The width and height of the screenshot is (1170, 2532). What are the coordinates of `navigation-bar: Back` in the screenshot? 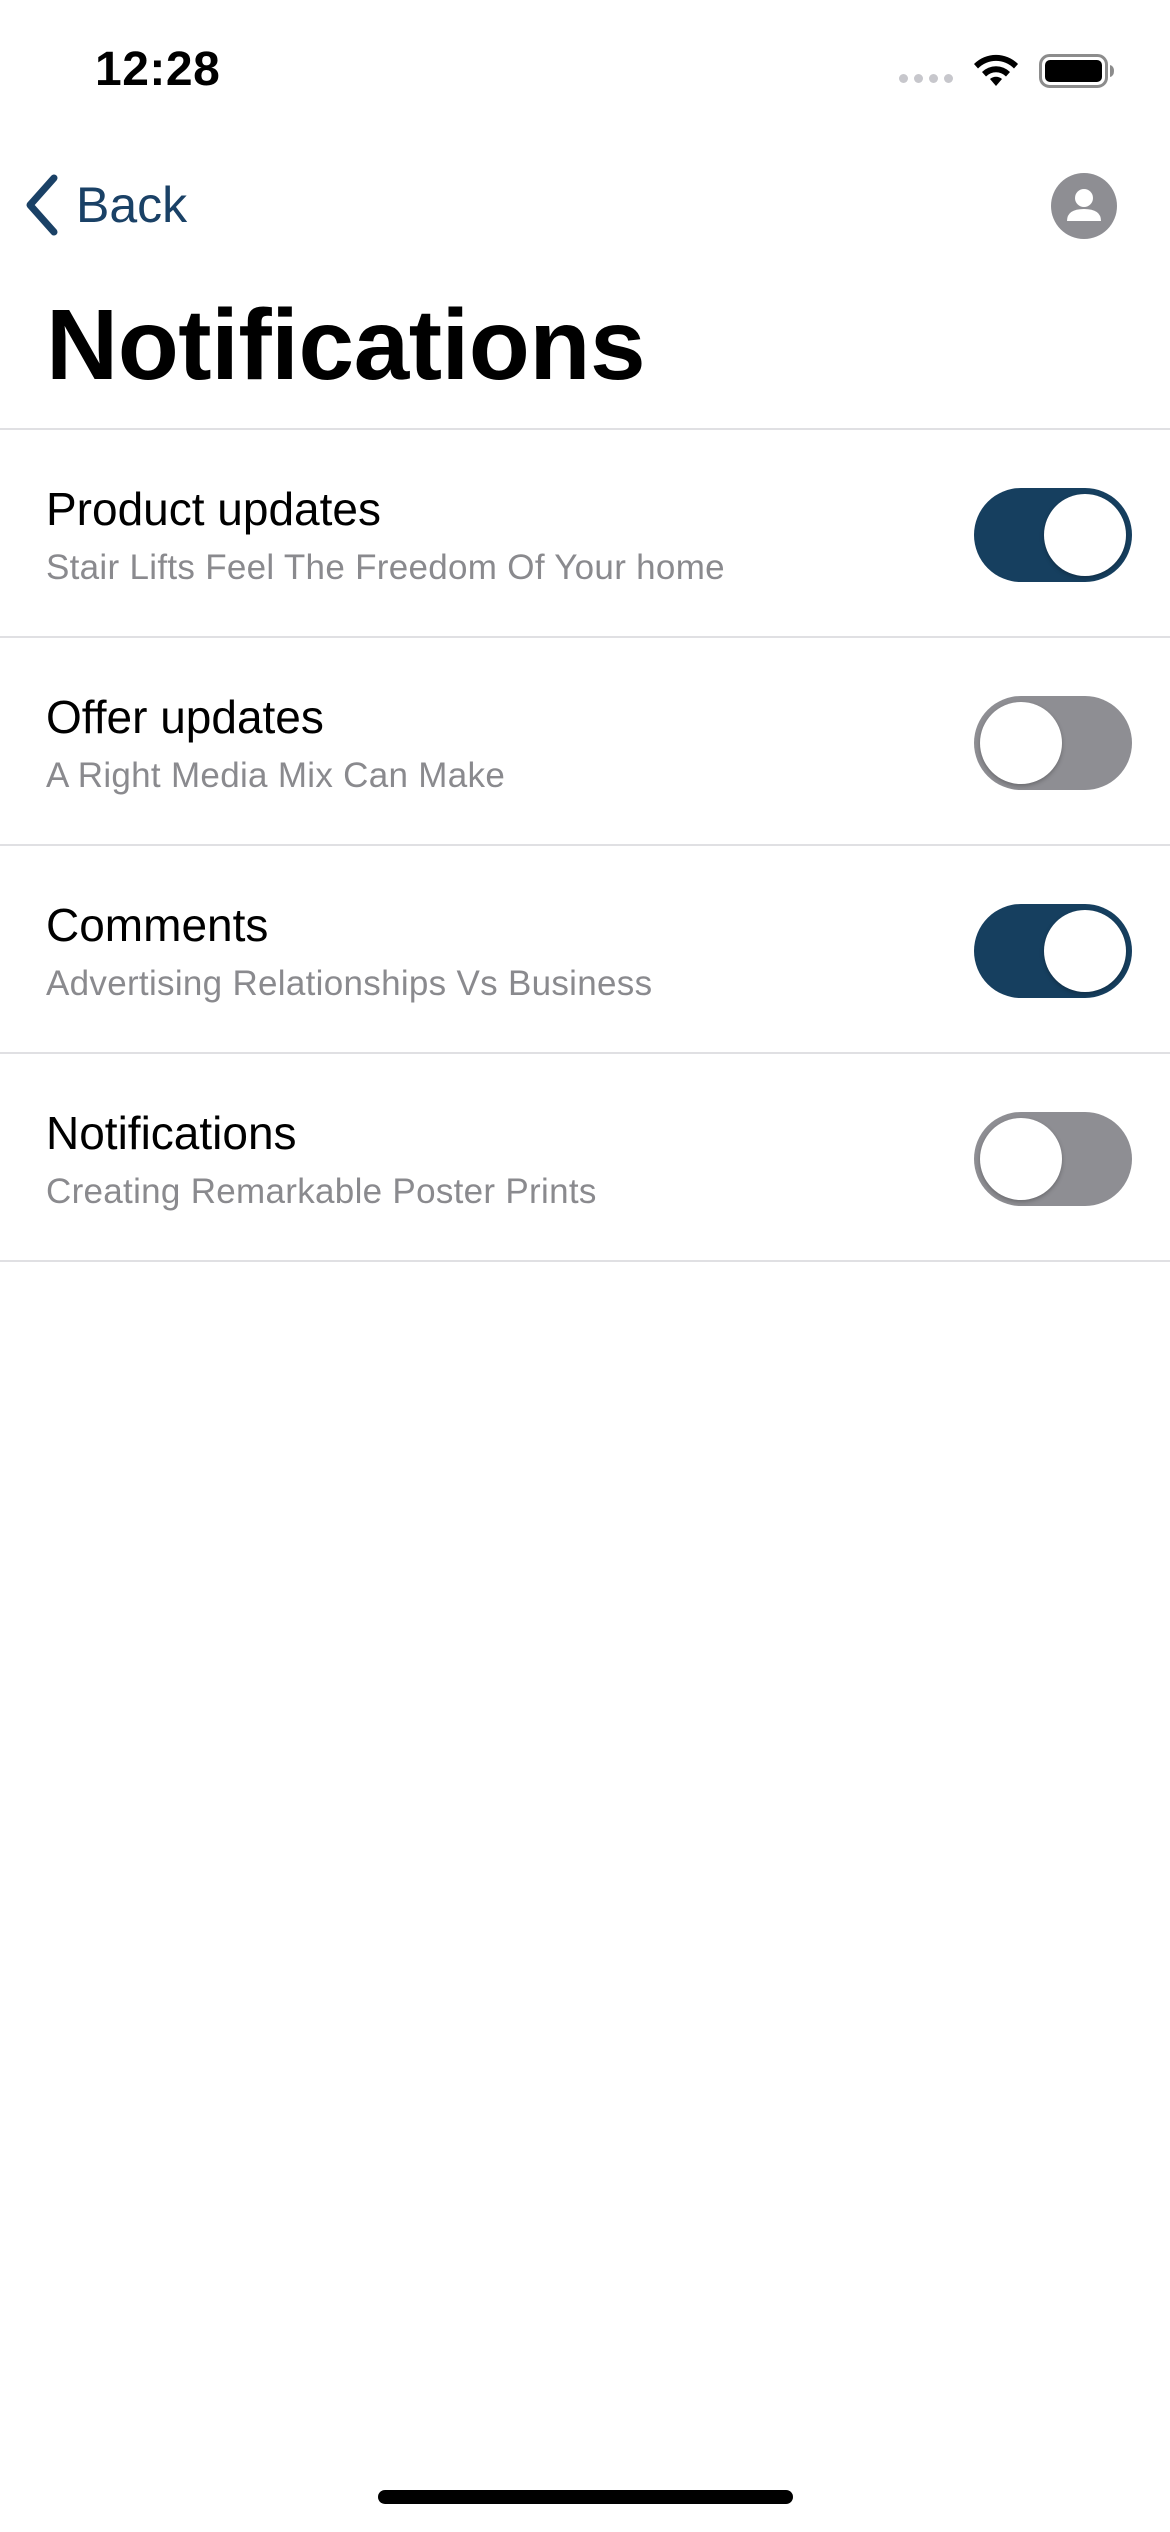 It's located at (585, 210).